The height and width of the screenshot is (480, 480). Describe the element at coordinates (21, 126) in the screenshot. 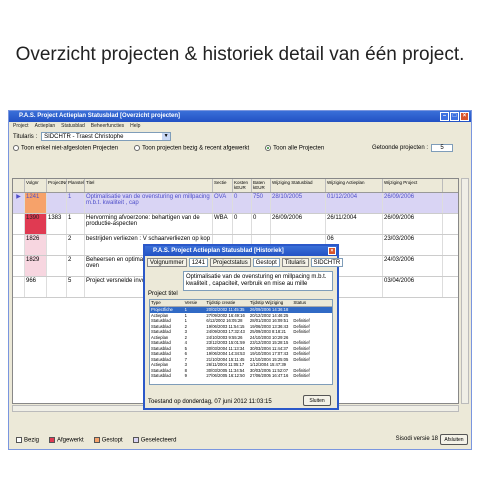

I see `menu-project: Project` at that location.